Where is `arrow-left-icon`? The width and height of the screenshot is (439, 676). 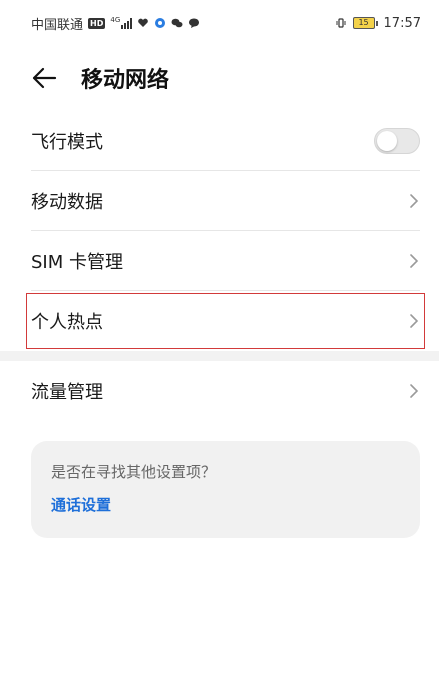
arrow-left-icon is located at coordinates (44, 78).